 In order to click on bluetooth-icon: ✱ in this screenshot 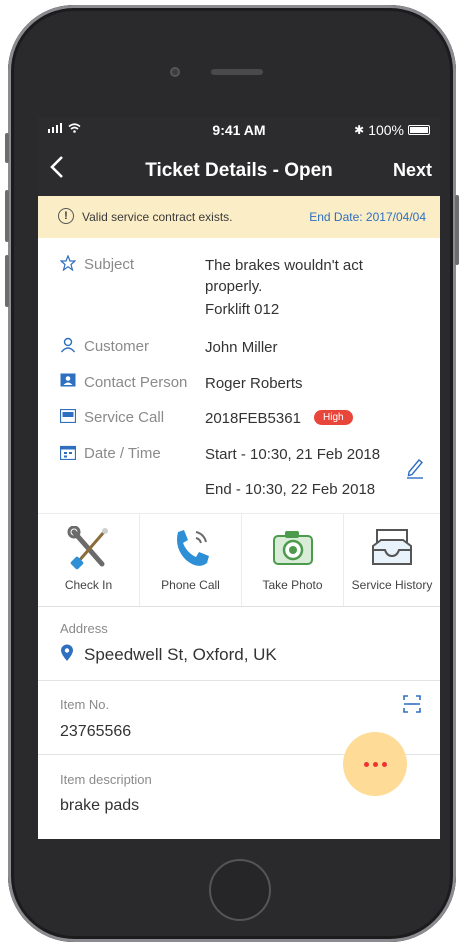, I will do `click(359, 130)`.